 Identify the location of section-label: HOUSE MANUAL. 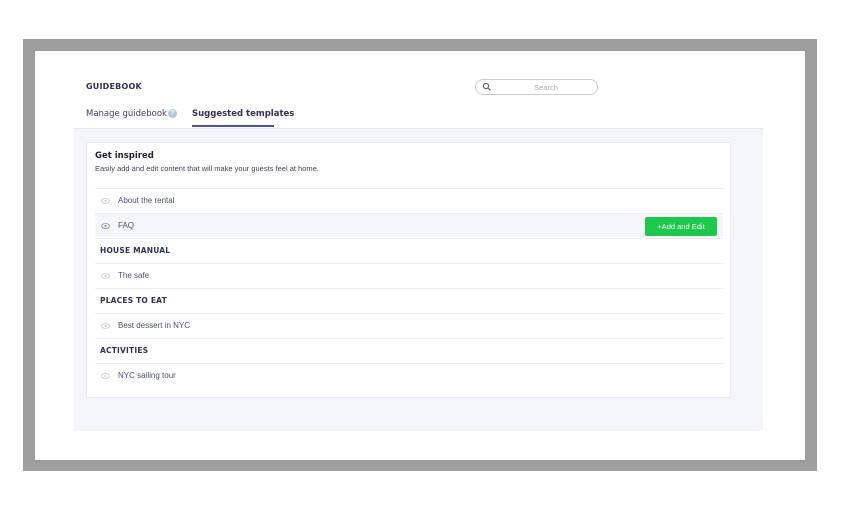
(135, 250).